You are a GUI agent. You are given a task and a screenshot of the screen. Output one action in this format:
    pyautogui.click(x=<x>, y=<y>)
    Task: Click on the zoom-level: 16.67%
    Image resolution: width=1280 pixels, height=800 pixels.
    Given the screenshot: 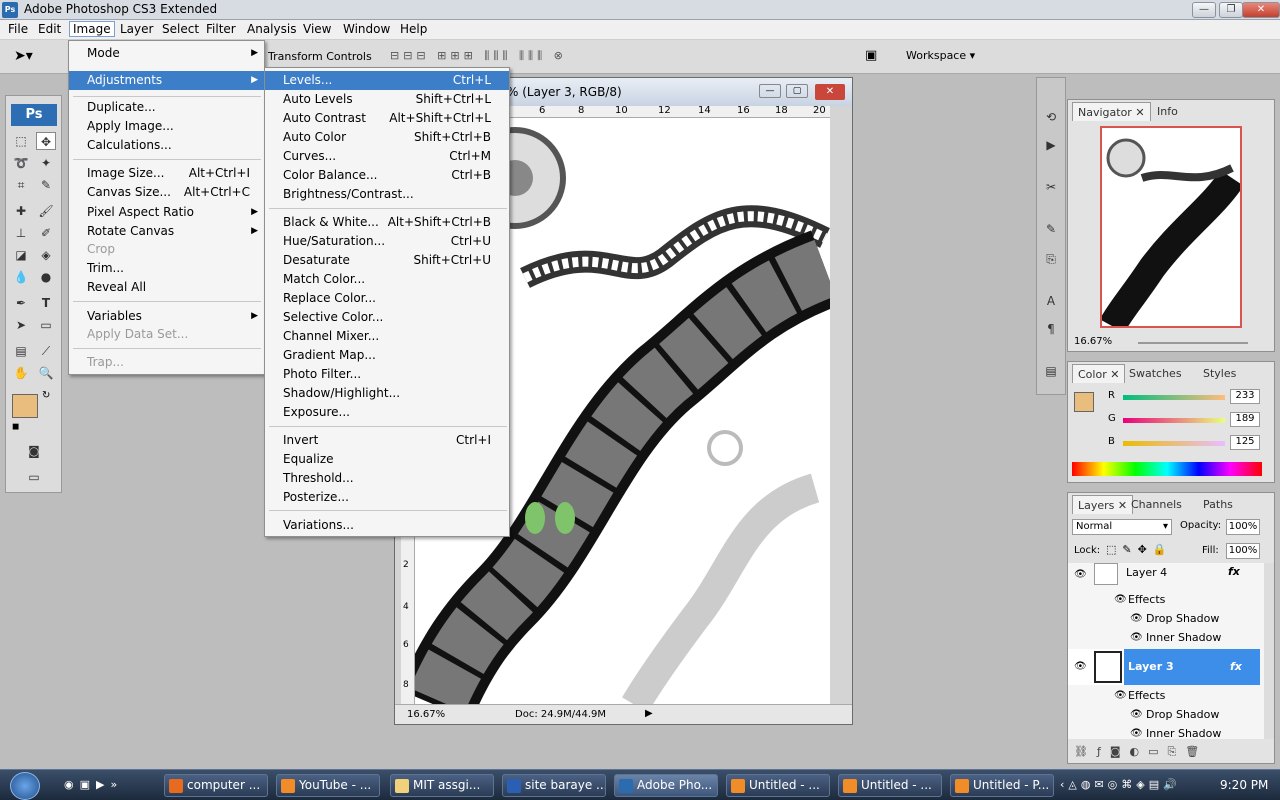 What is the action you would take?
    pyautogui.click(x=426, y=714)
    